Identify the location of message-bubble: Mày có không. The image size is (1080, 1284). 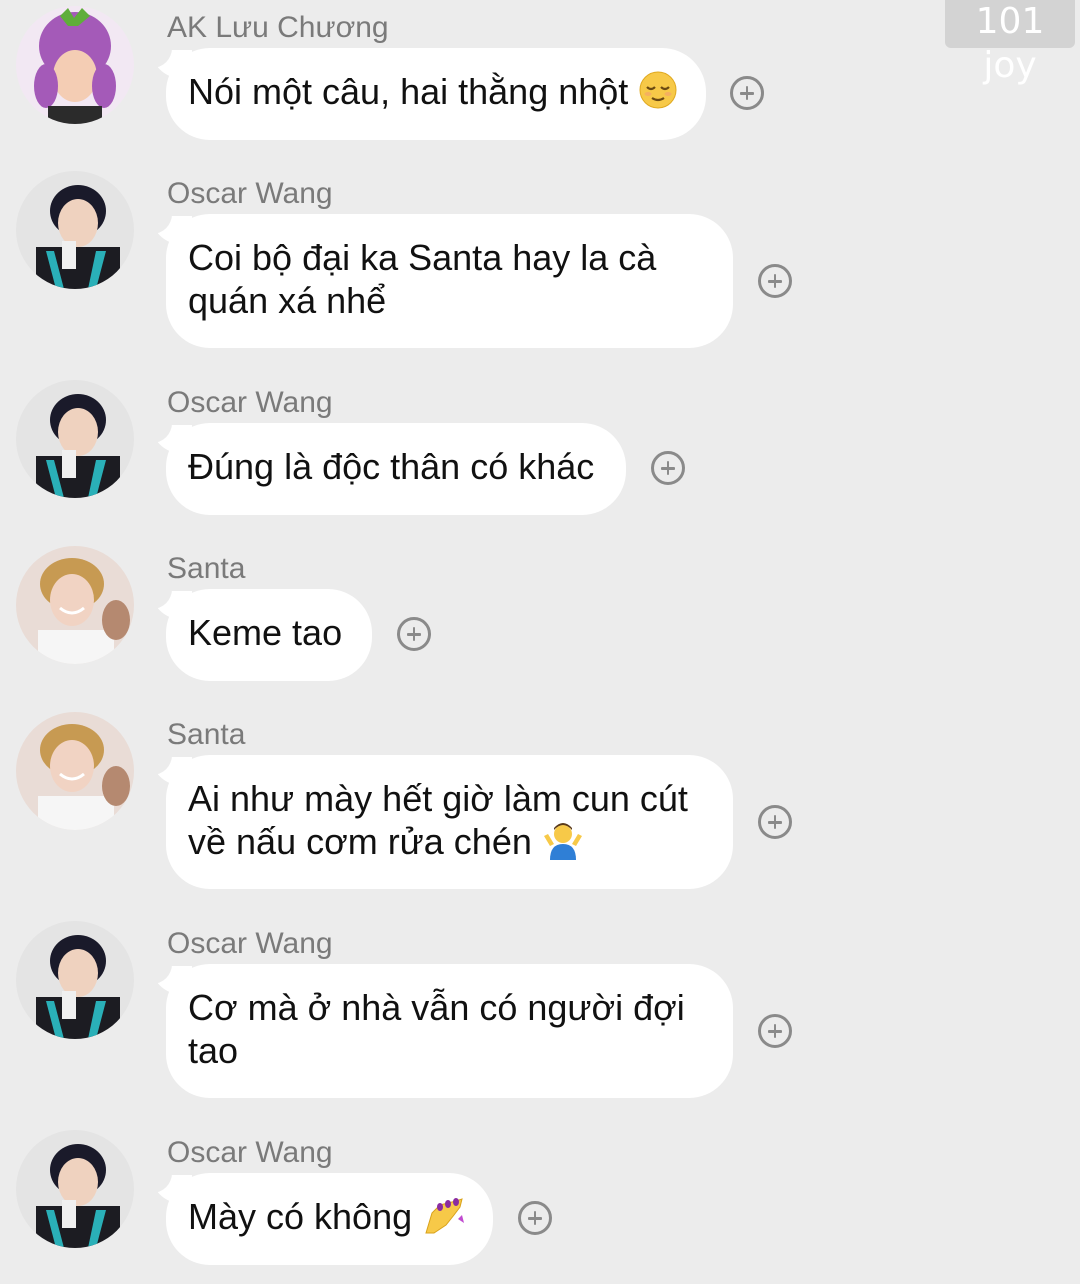
(329, 1219).